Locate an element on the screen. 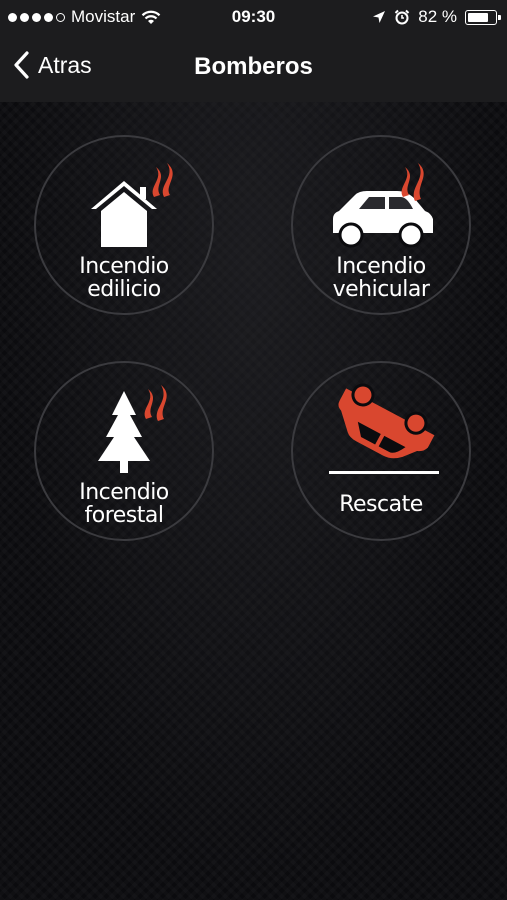  tile-label: Incendio forestal is located at coordinates (124, 504).